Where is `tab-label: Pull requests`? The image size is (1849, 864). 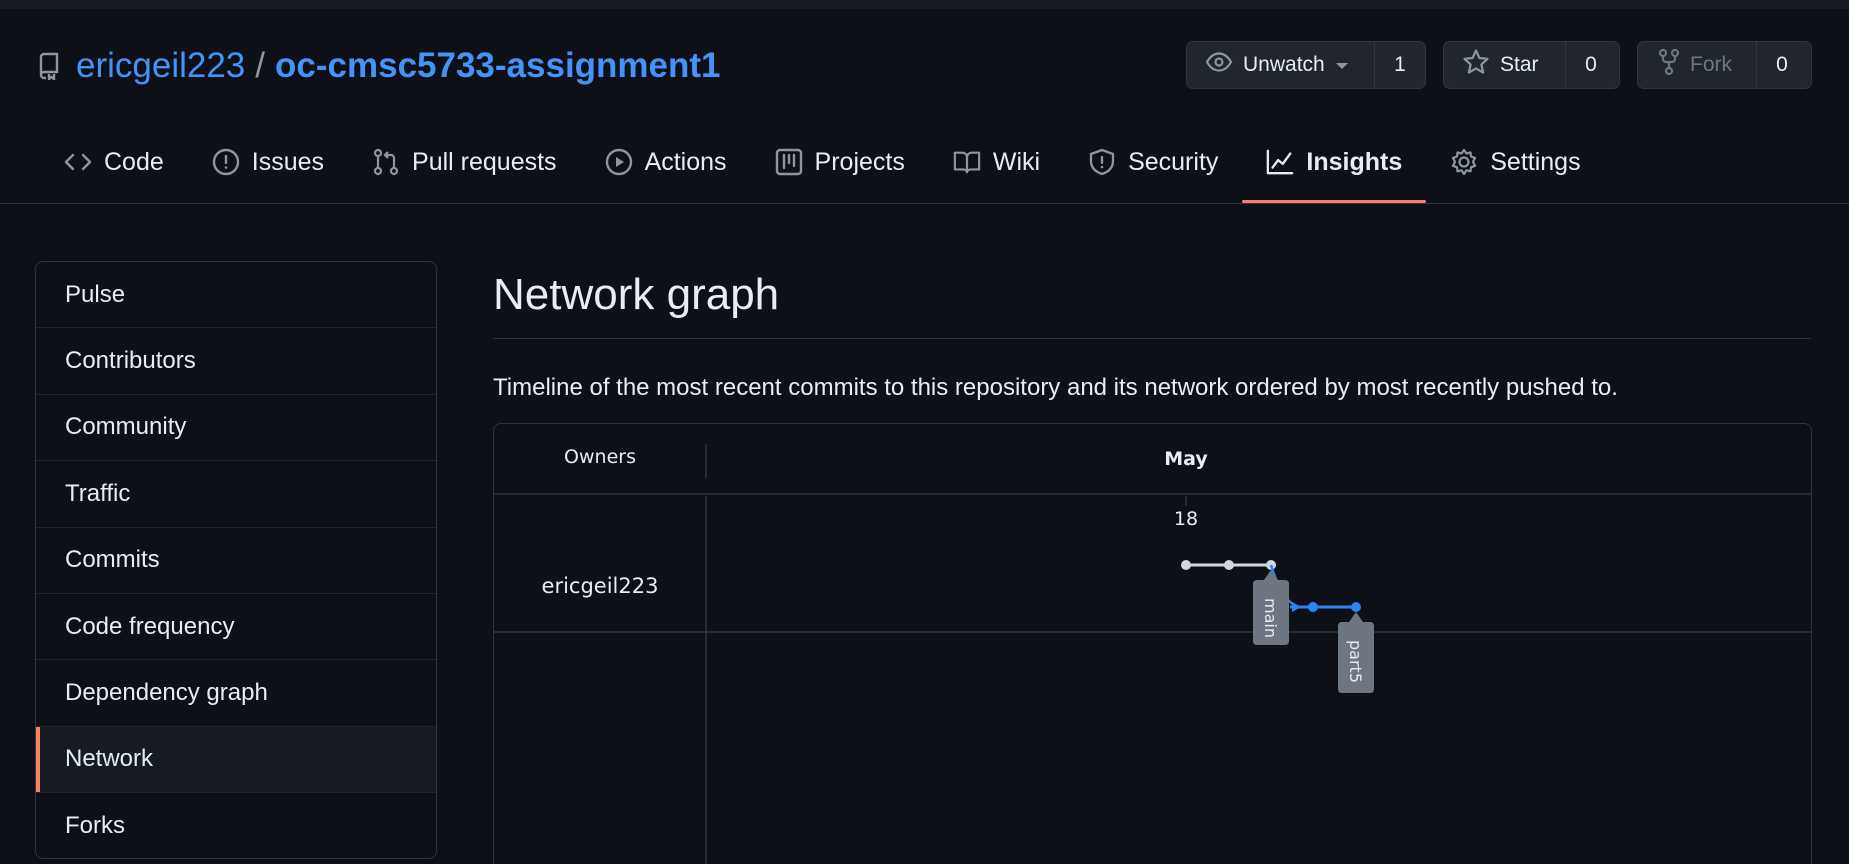 tab-label: Pull requests is located at coordinates (484, 161).